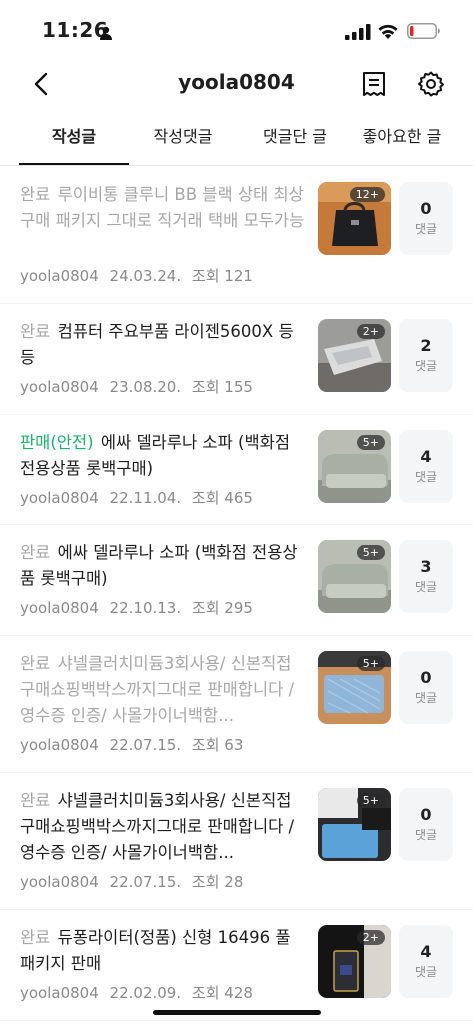  What do you see at coordinates (237, 1012) in the screenshot?
I see `home-indicator` at bounding box center [237, 1012].